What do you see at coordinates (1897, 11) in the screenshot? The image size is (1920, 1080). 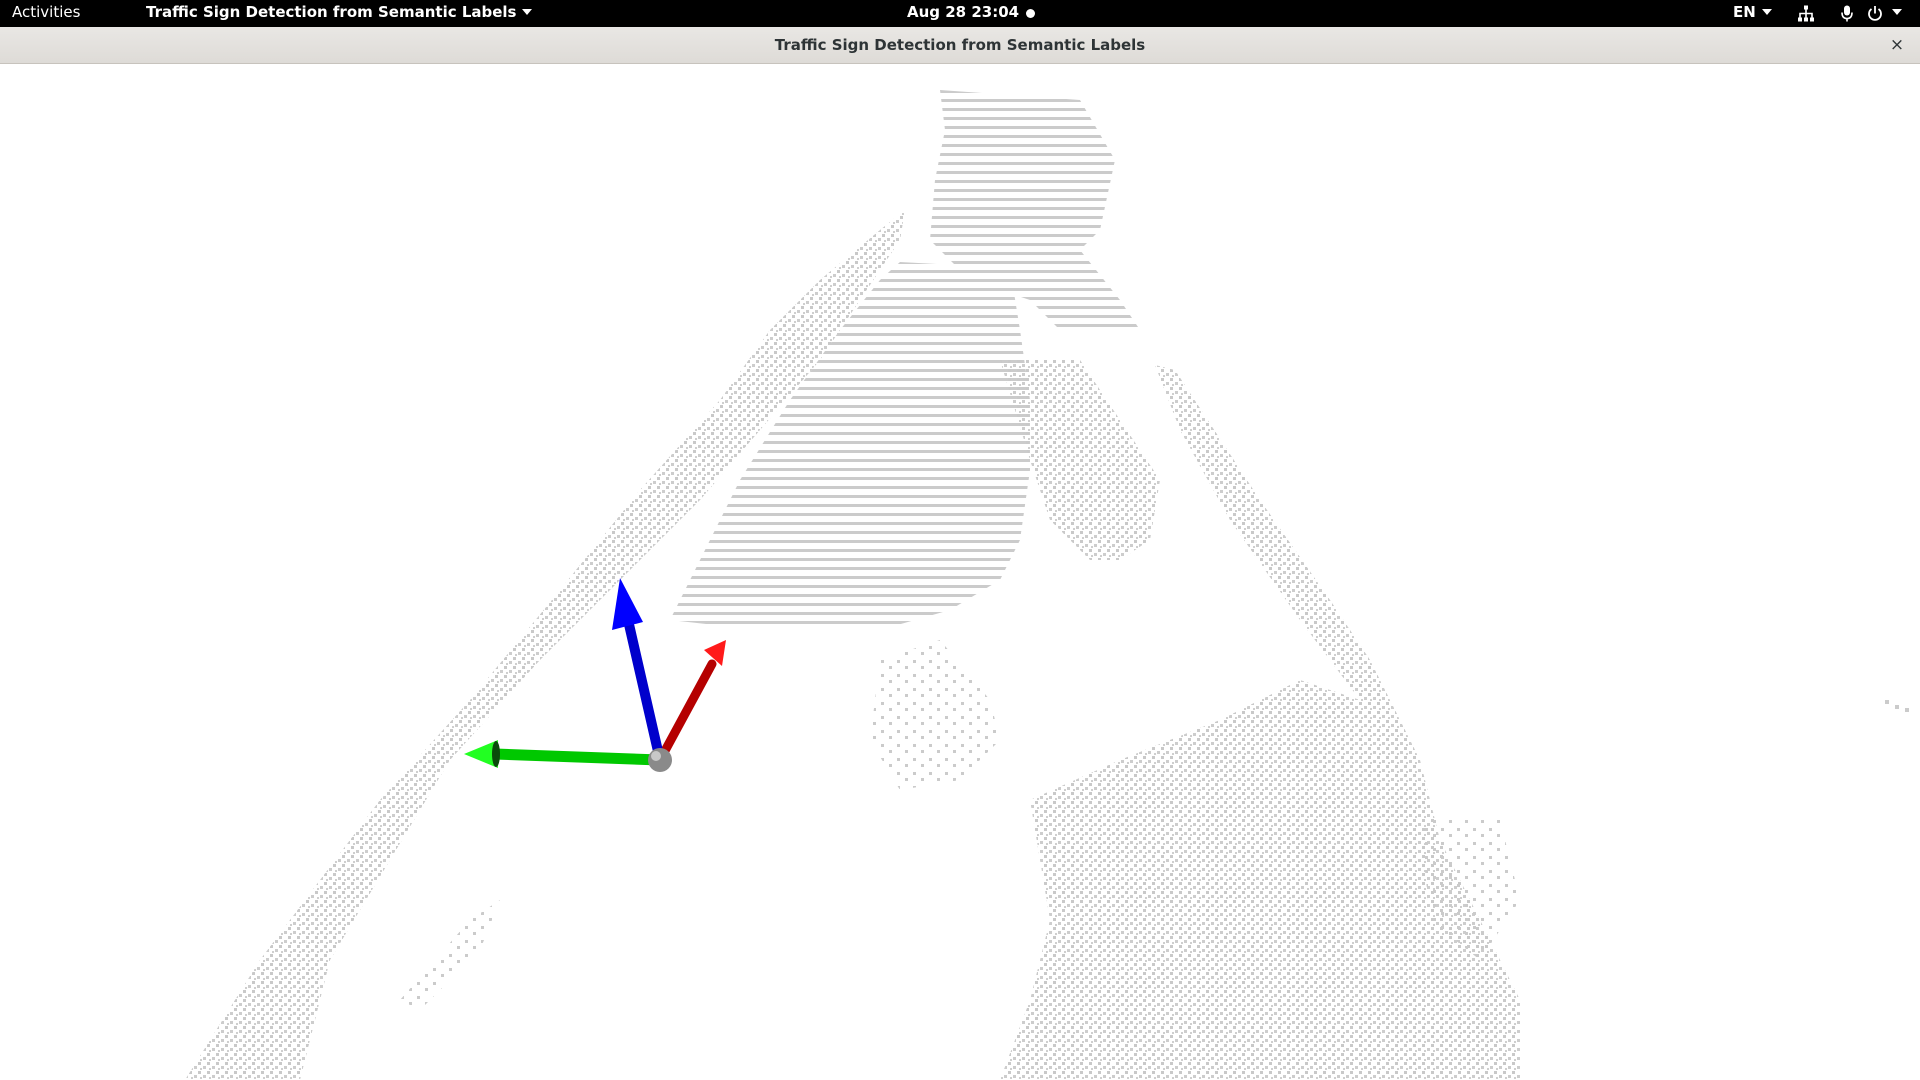 I see `system-caret-icon` at bounding box center [1897, 11].